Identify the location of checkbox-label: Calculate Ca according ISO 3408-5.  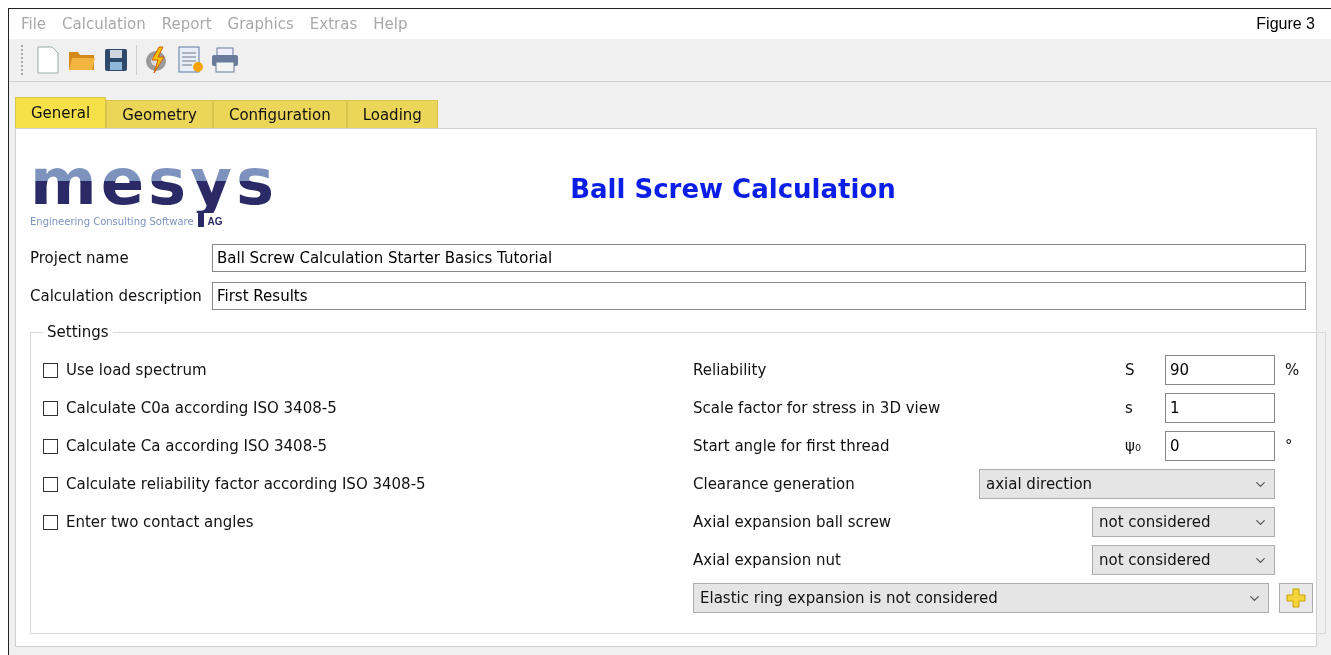
(197, 446).